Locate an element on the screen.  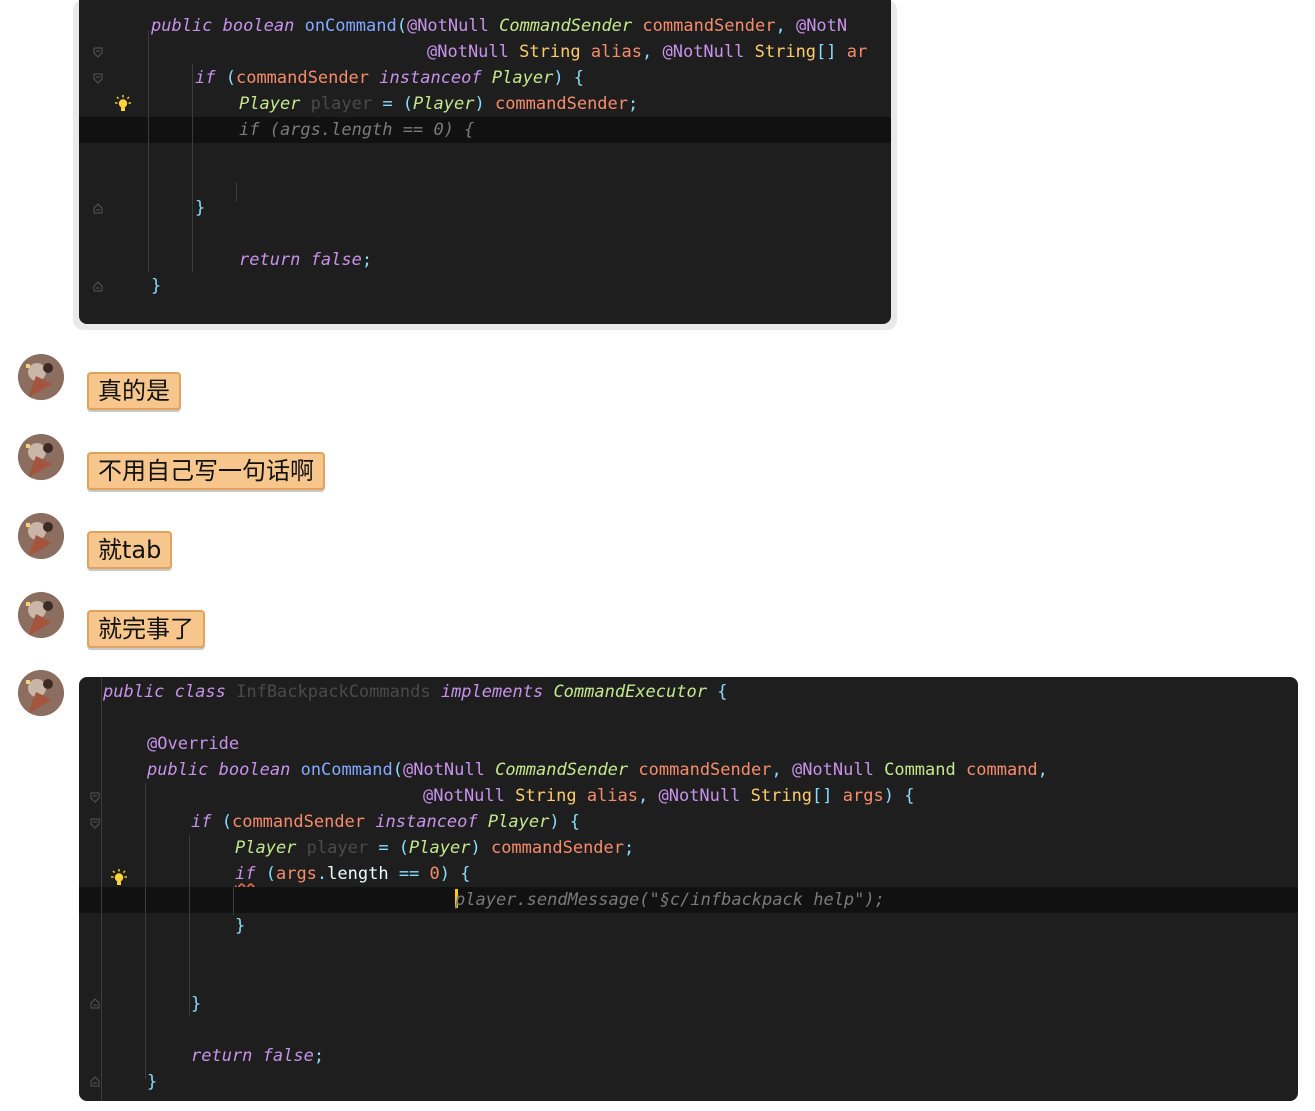
message-text: 真的是 is located at coordinates (134, 391).